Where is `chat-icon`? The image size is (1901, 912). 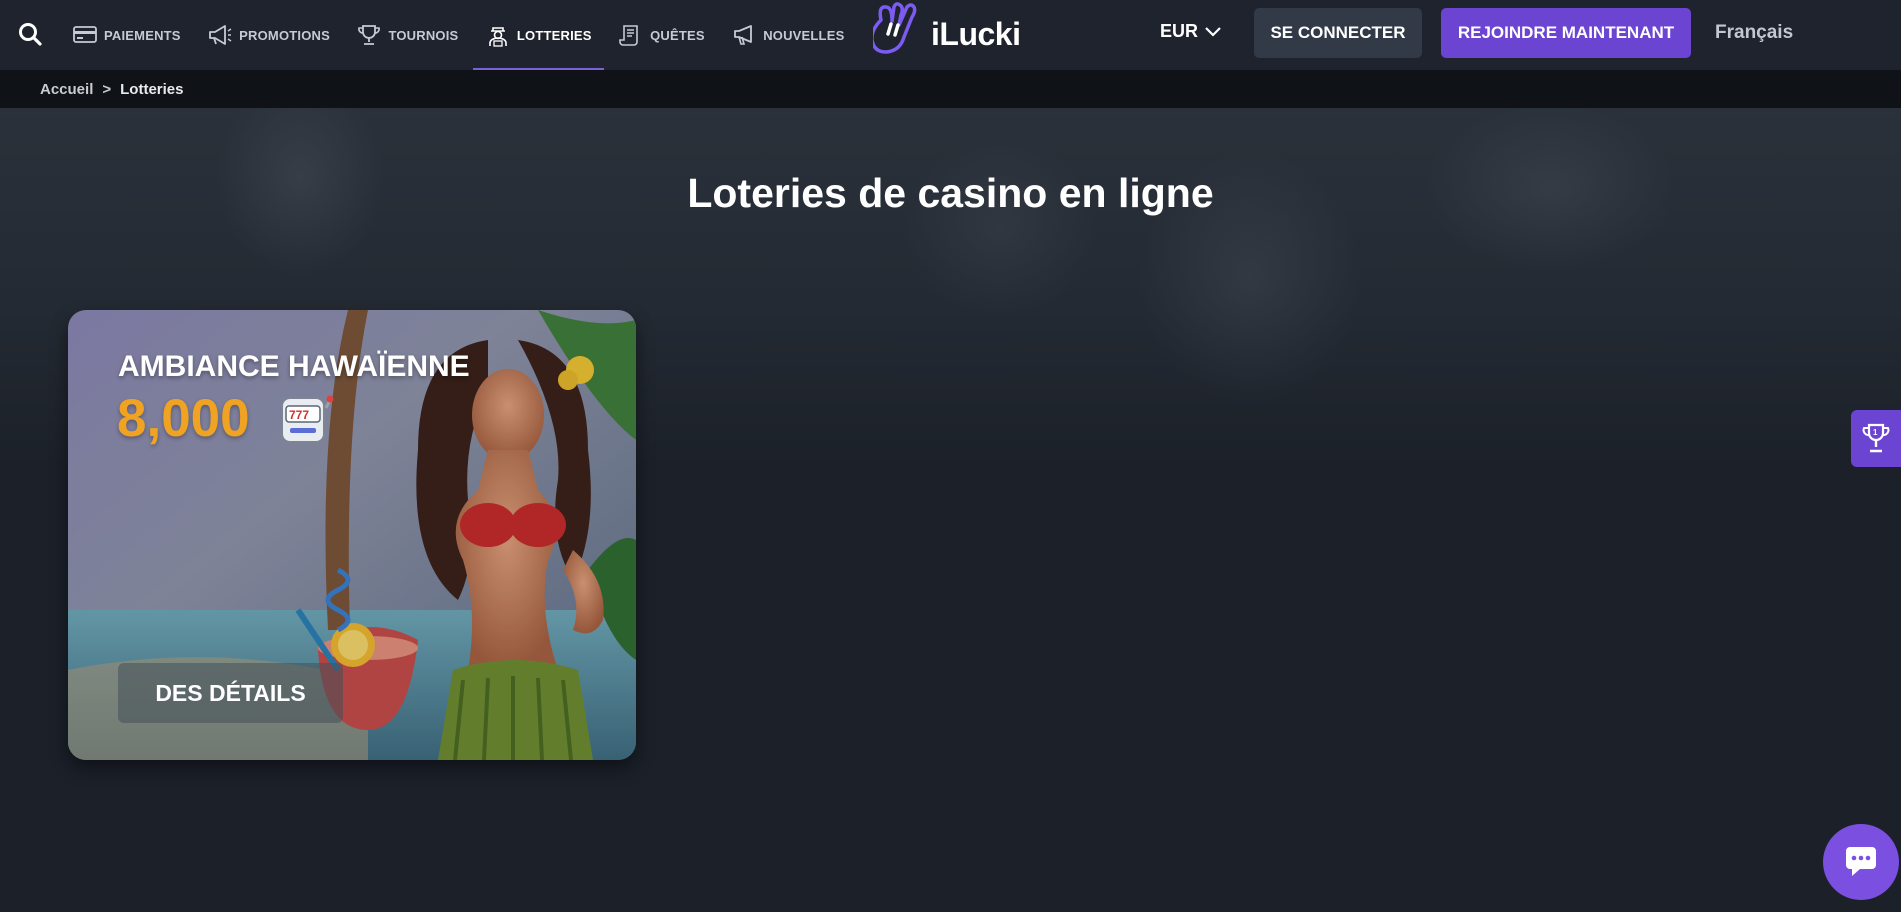 chat-icon is located at coordinates (1861, 861).